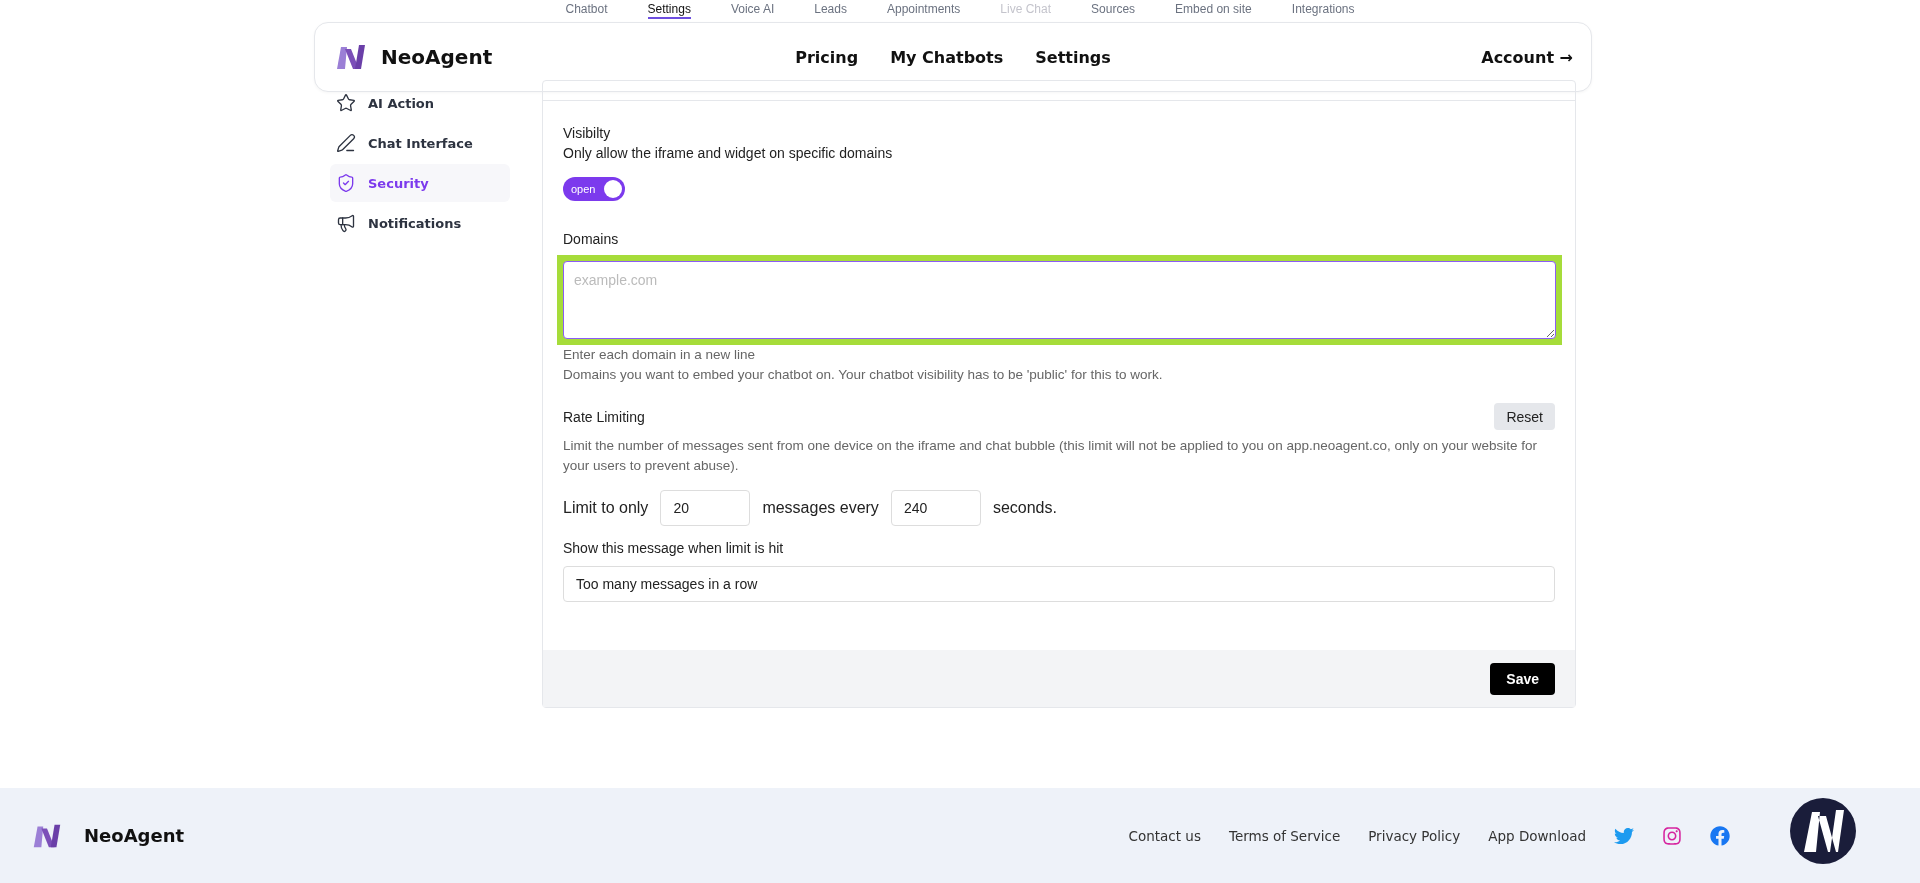  Describe the element at coordinates (669, 10) in the screenshot. I see `nav-tab: Settings` at that location.